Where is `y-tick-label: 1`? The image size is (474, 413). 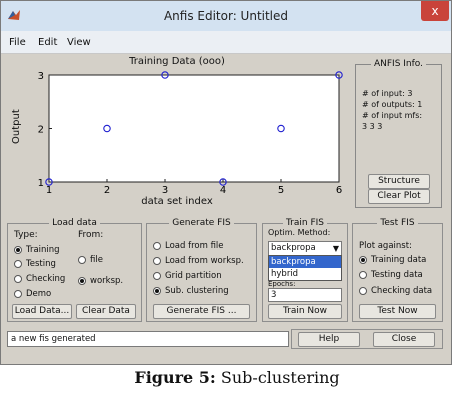 y-tick-label: 1 is located at coordinates (41, 183).